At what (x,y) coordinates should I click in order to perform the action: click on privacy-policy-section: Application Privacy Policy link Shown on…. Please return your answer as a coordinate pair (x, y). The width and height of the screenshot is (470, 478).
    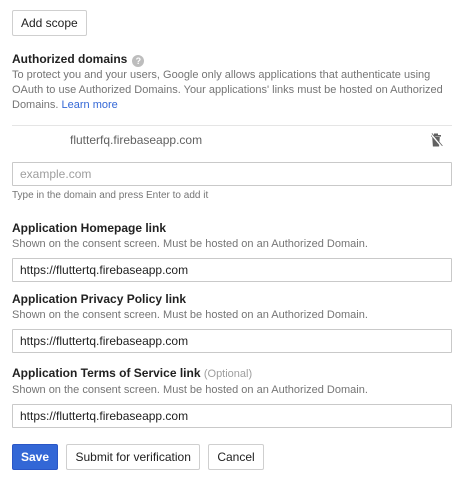
    Looking at the image, I should click on (232, 322).